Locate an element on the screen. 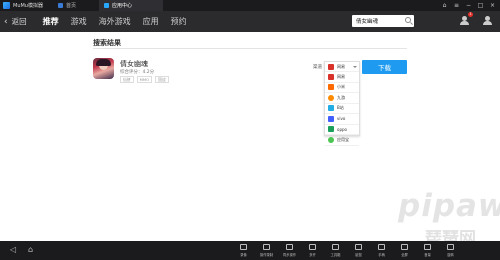  game-tag: 国战 is located at coordinates (162, 79).